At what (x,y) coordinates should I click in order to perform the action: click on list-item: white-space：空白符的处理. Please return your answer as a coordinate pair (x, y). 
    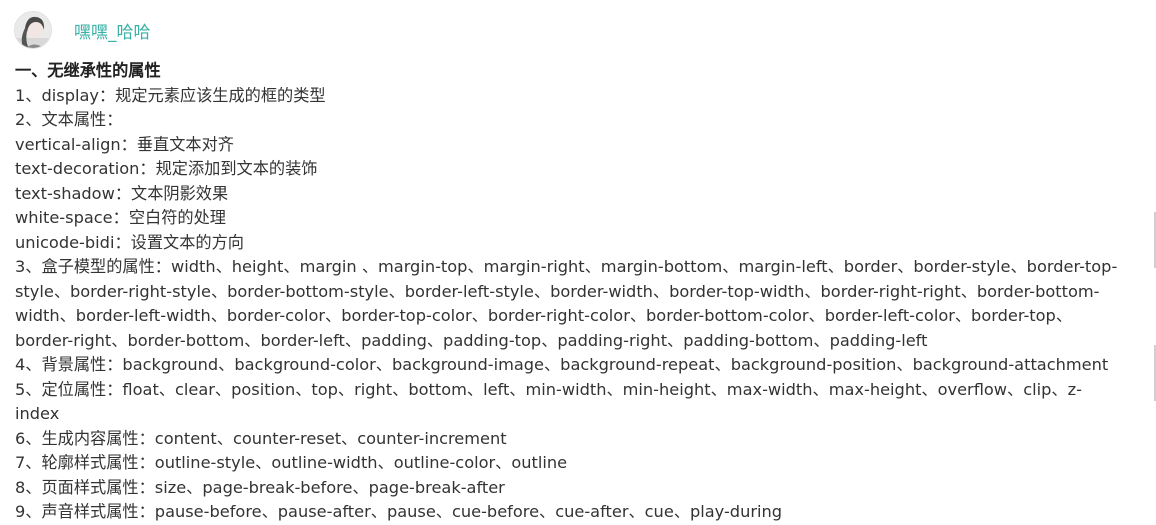
    Looking at the image, I should click on (120, 217).